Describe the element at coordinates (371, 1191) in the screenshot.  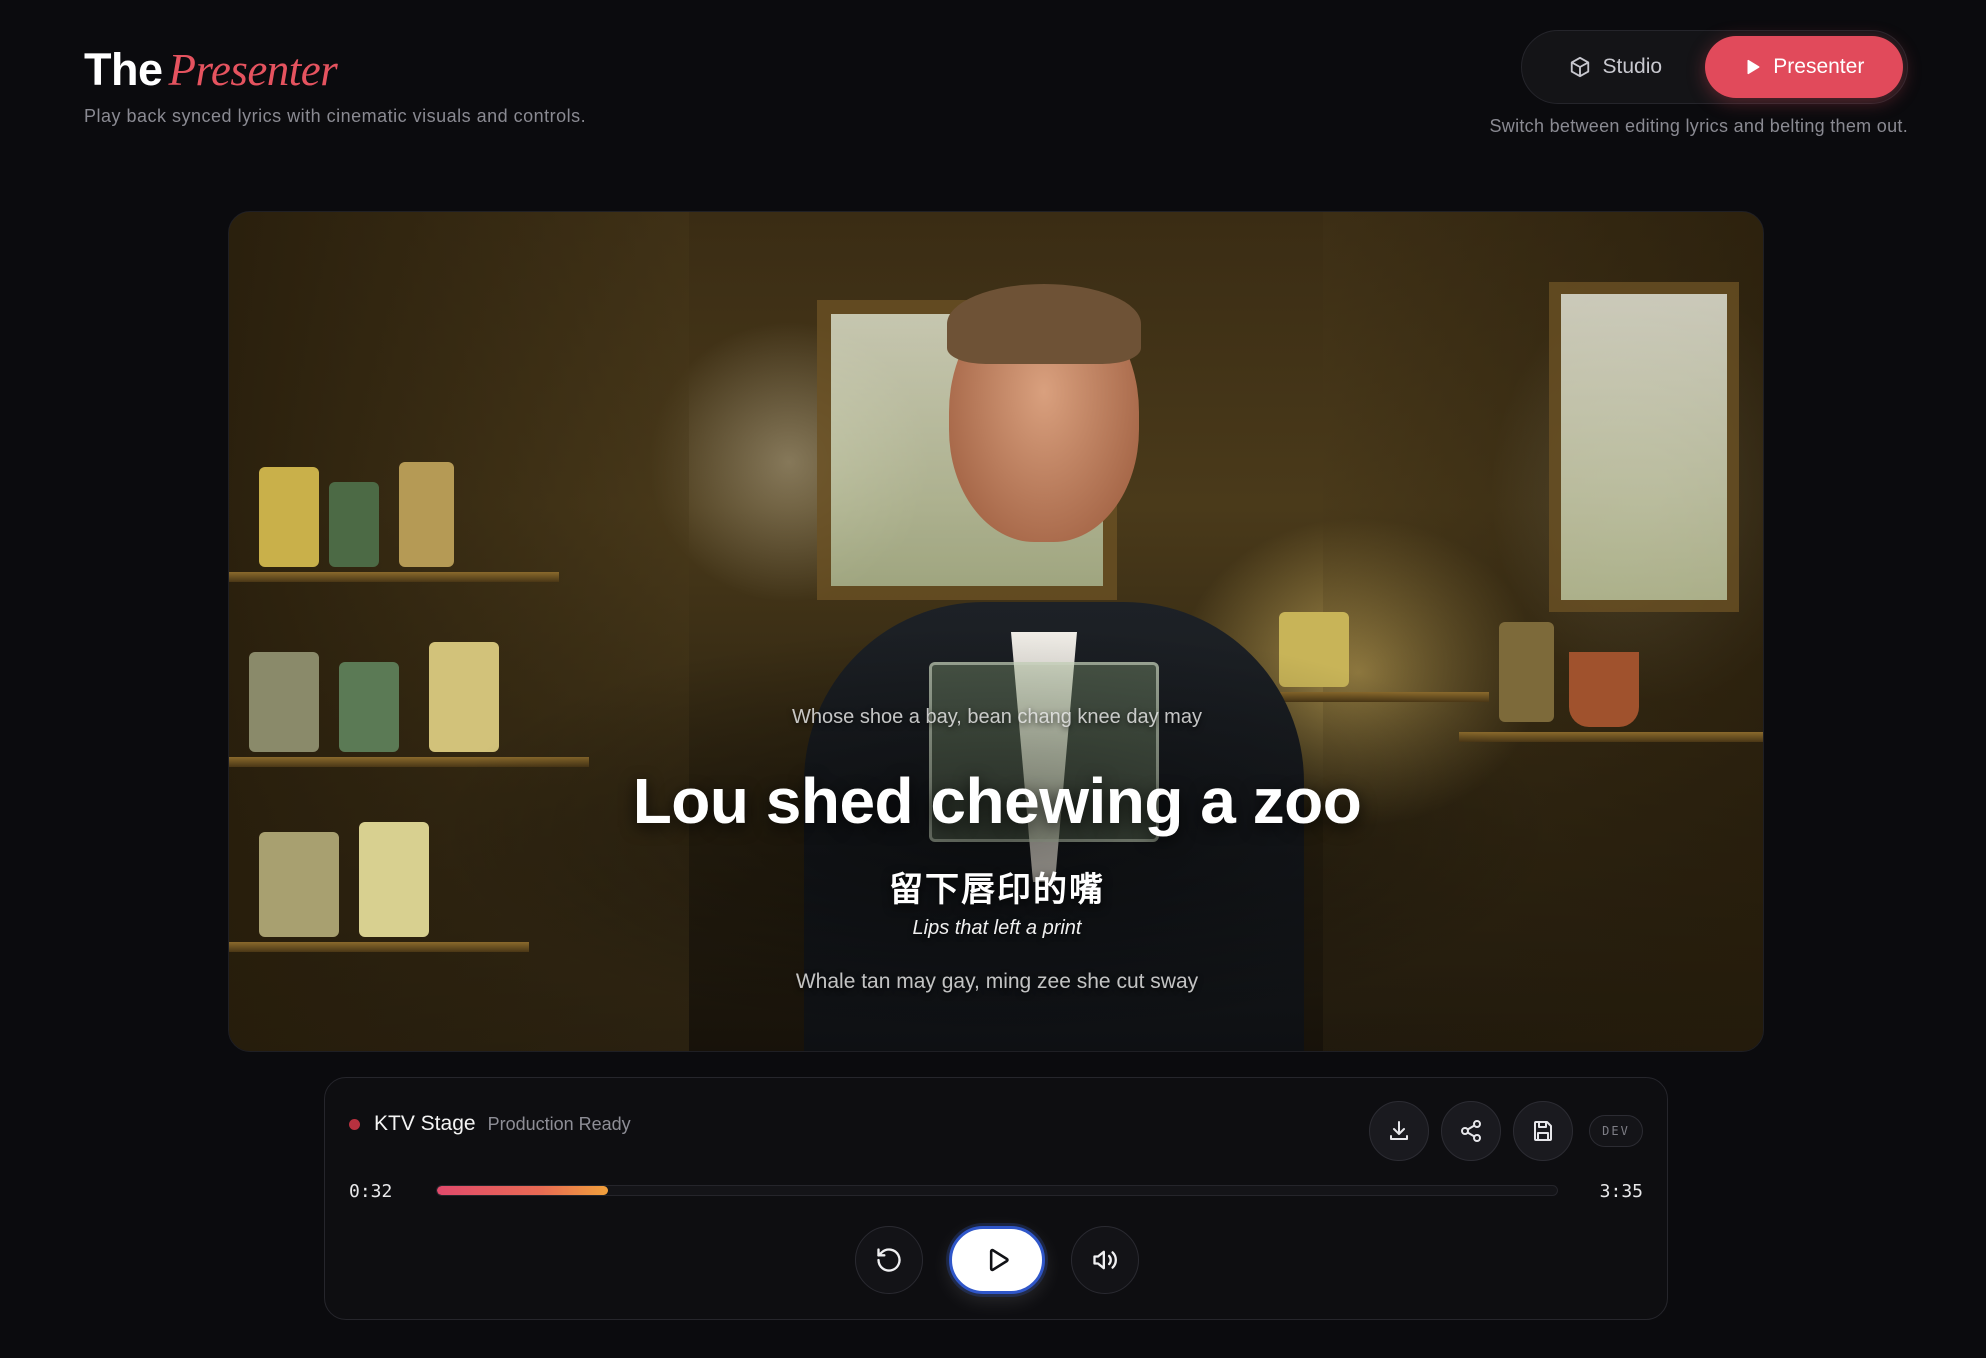
I see `current-time: 0:32` at that location.